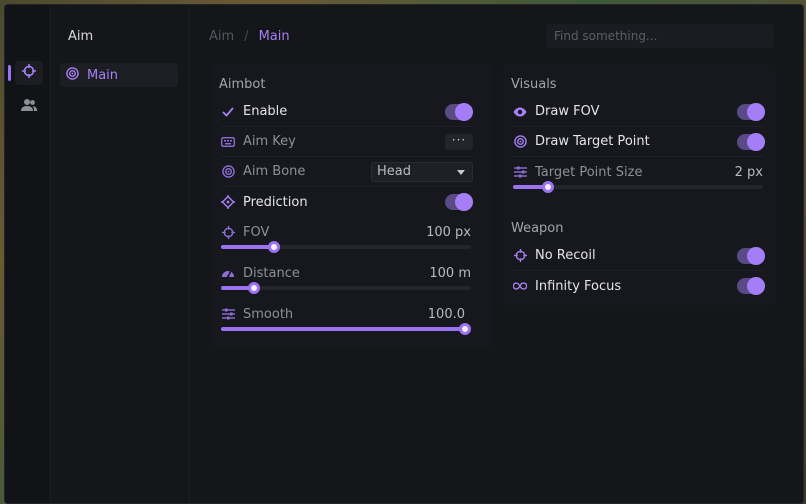 This screenshot has width=806, height=504. I want to click on draw-fov-row: Draw FOV, so click(639, 112).